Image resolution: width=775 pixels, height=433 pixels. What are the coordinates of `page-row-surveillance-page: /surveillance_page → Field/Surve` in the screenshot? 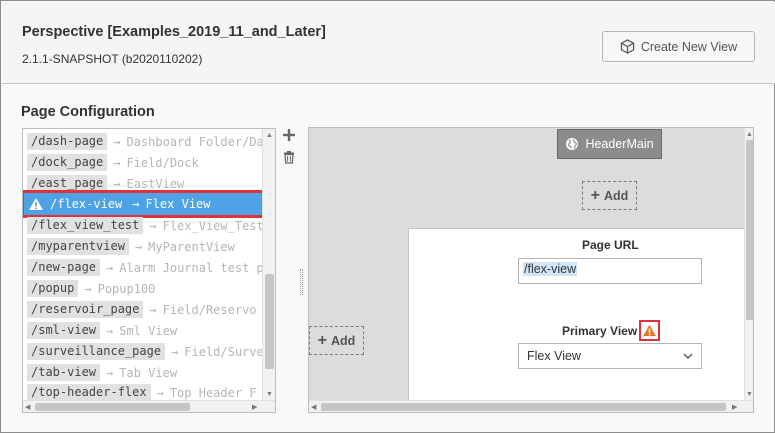 It's located at (145, 351).